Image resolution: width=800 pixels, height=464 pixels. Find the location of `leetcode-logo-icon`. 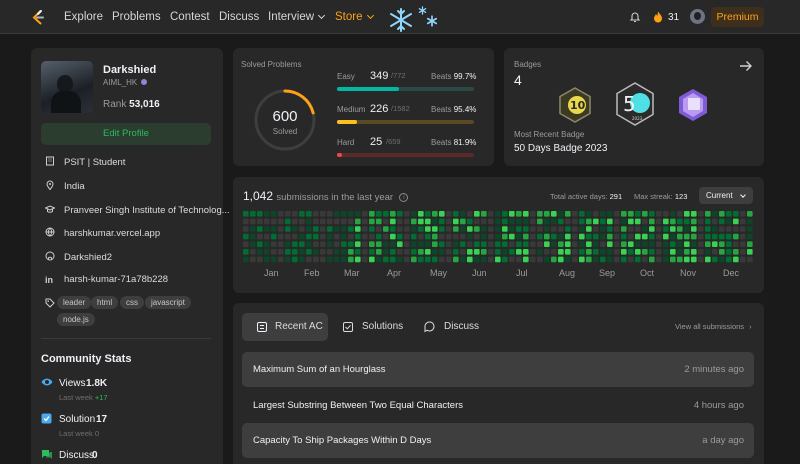

leetcode-logo-icon is located at coordinates (38, 17).